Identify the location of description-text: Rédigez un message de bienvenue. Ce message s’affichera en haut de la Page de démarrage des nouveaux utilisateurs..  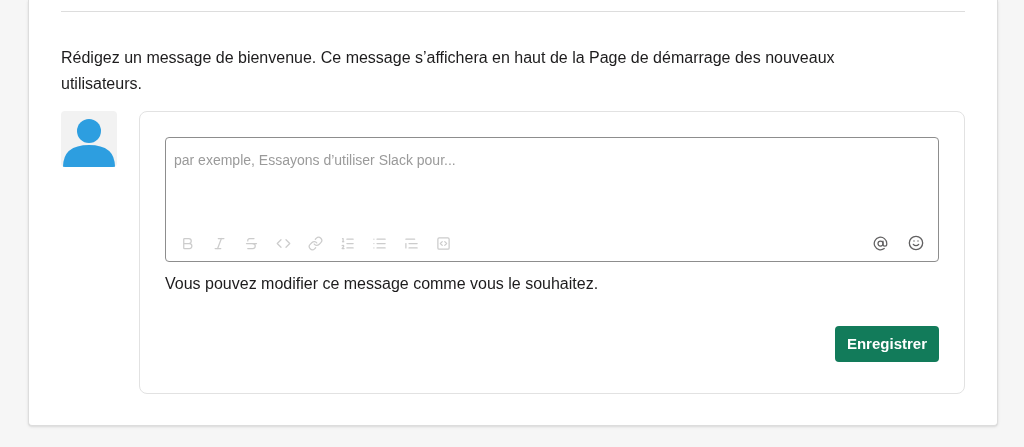
(448, 71).